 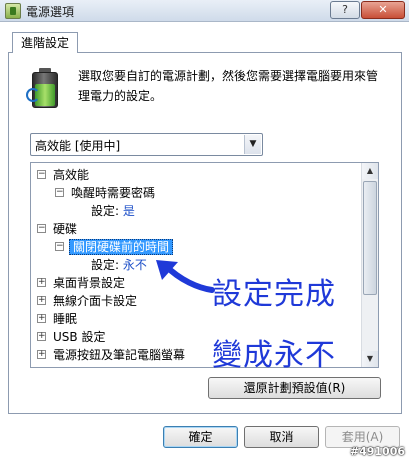 I want to click on tree-item-label: 無線介面卡設定, so click(x=95, y=301).